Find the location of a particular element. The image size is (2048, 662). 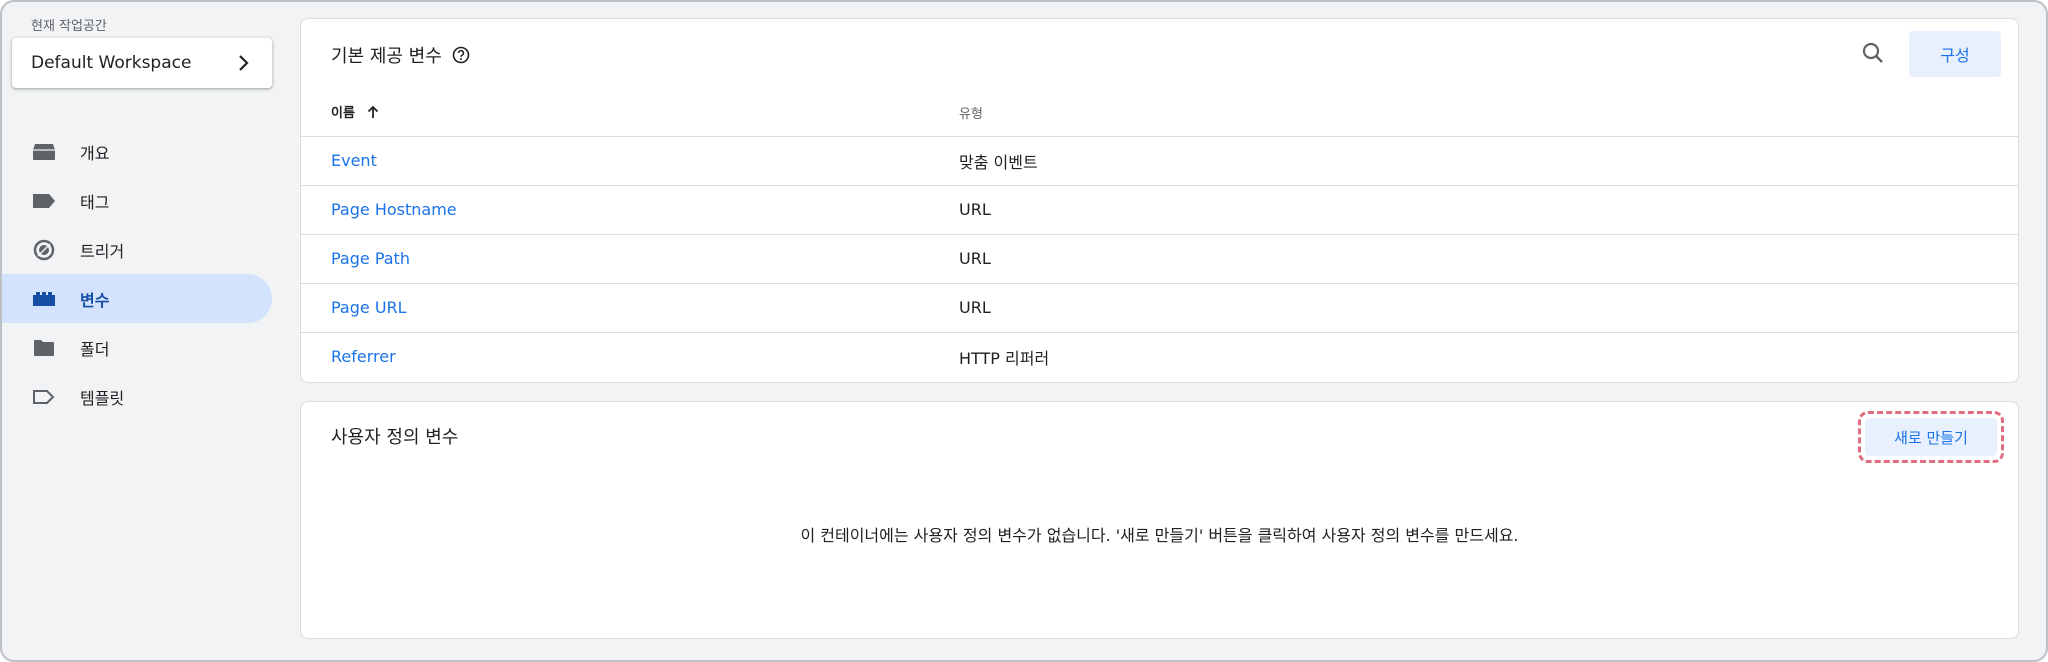

table-row: Referrer HTTP 리퍼러 is located at coordinates (1159, 356).